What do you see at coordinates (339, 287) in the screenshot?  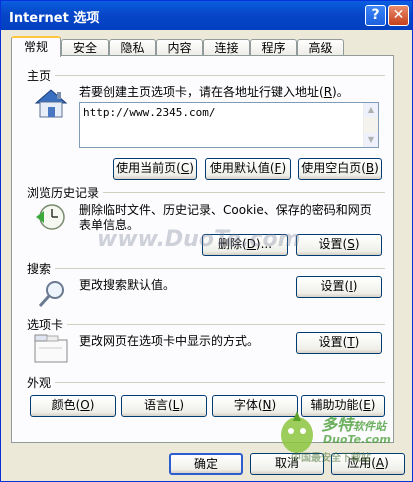 I see `search-settings-button: 设置(I)` at bounding box center [339, 287].